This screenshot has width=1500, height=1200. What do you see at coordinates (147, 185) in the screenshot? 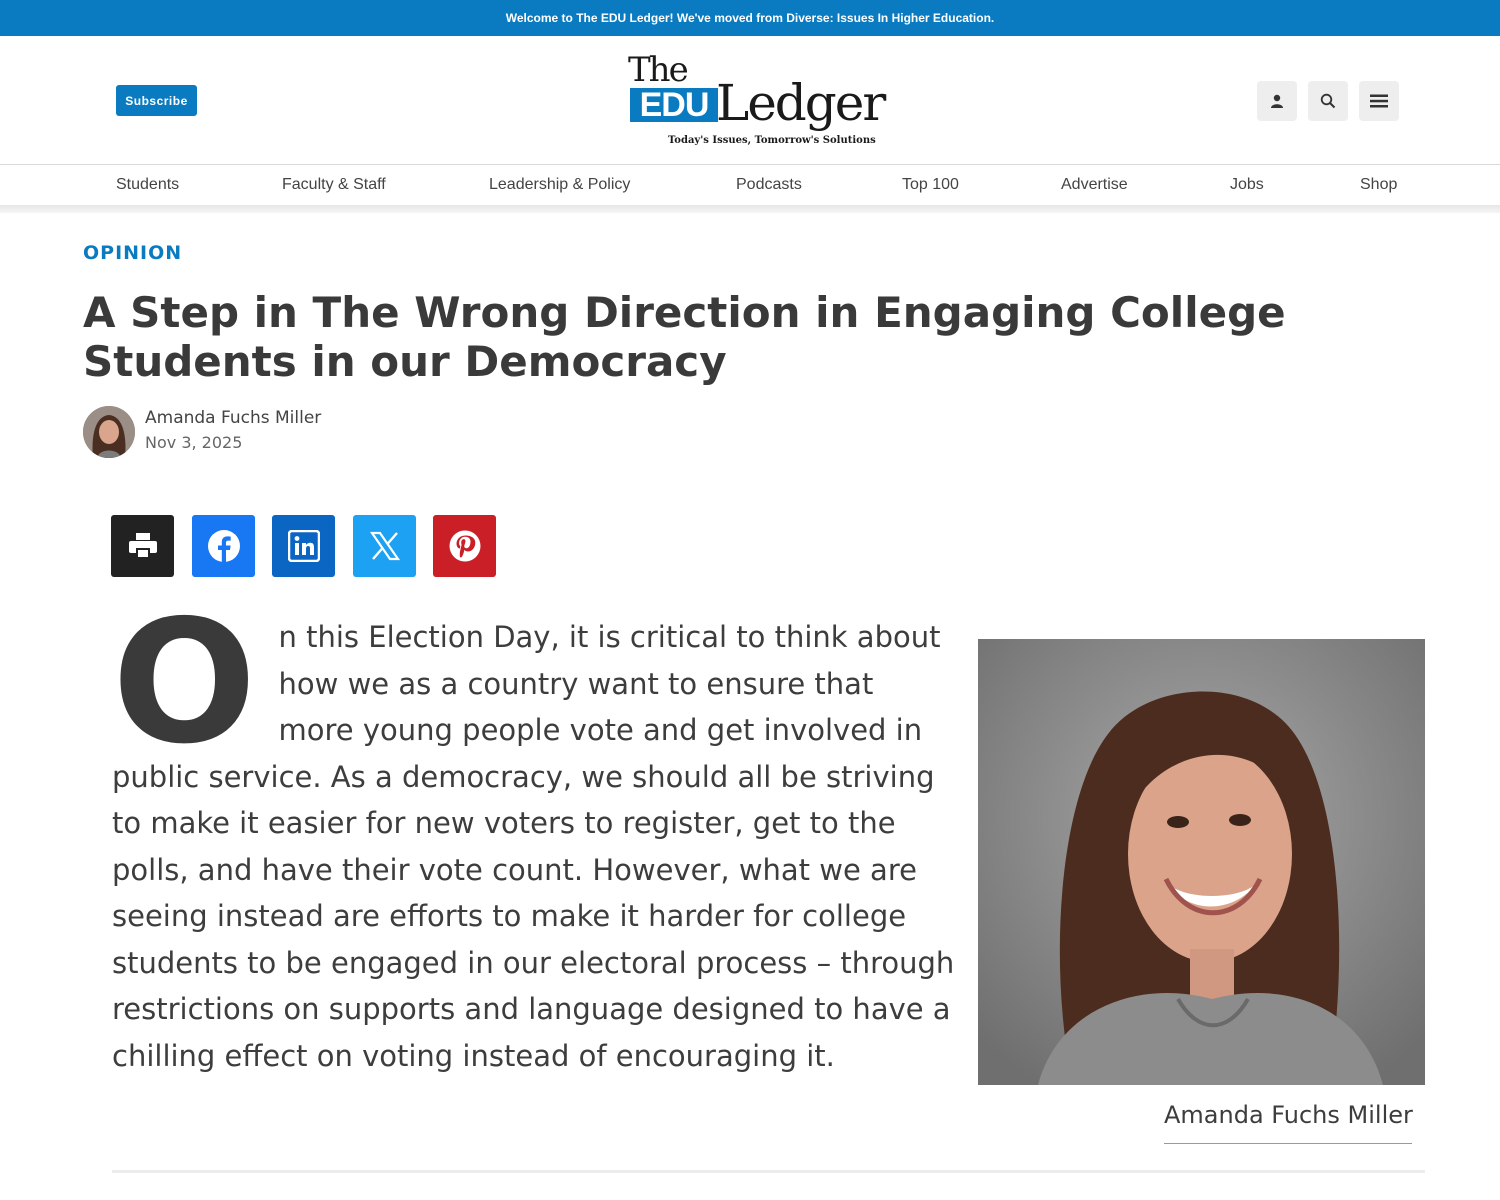
I see `nav-item-students: Students` at bounding box center [147, 185].